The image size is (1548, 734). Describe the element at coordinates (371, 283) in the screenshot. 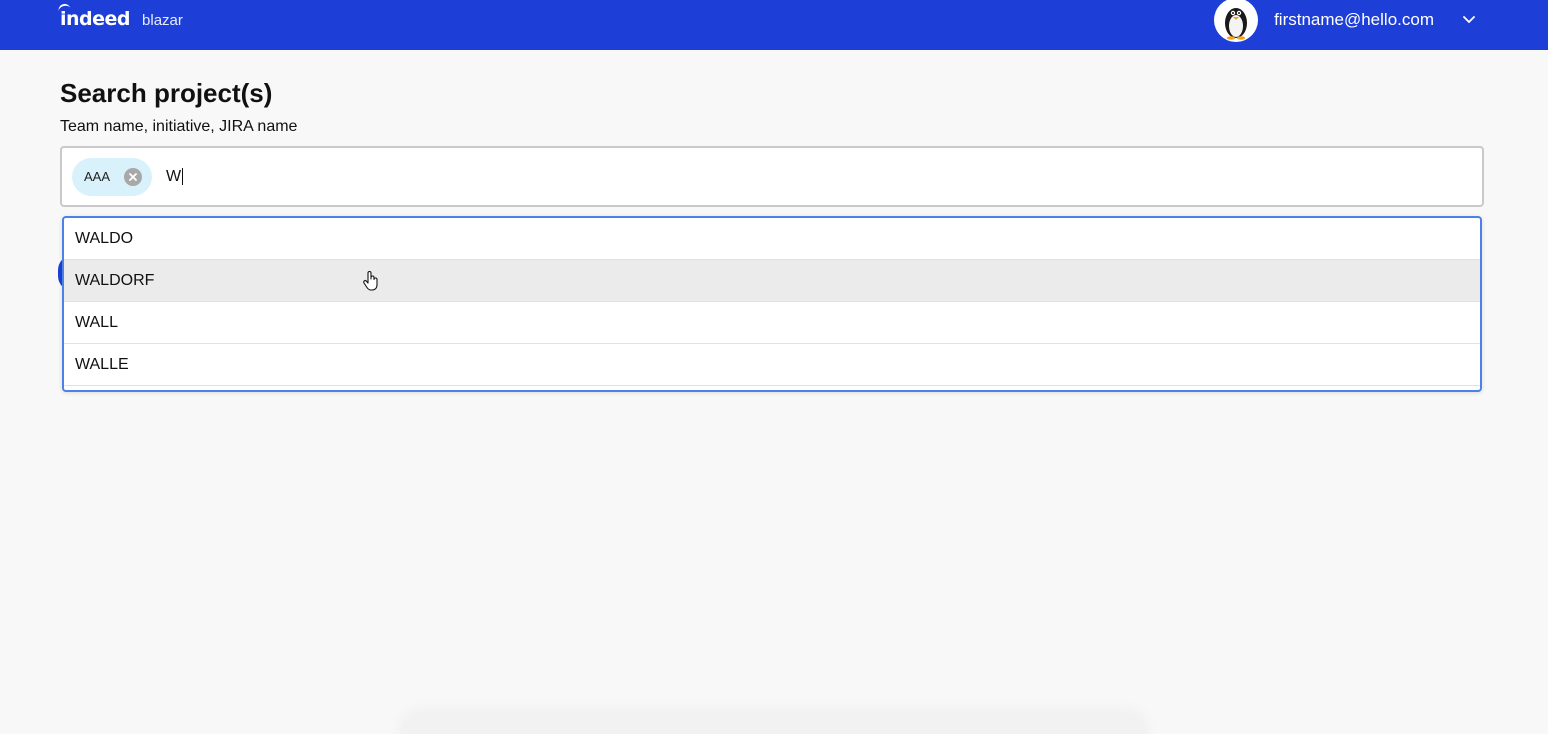

I see `hand-pointer-icon` at that location.